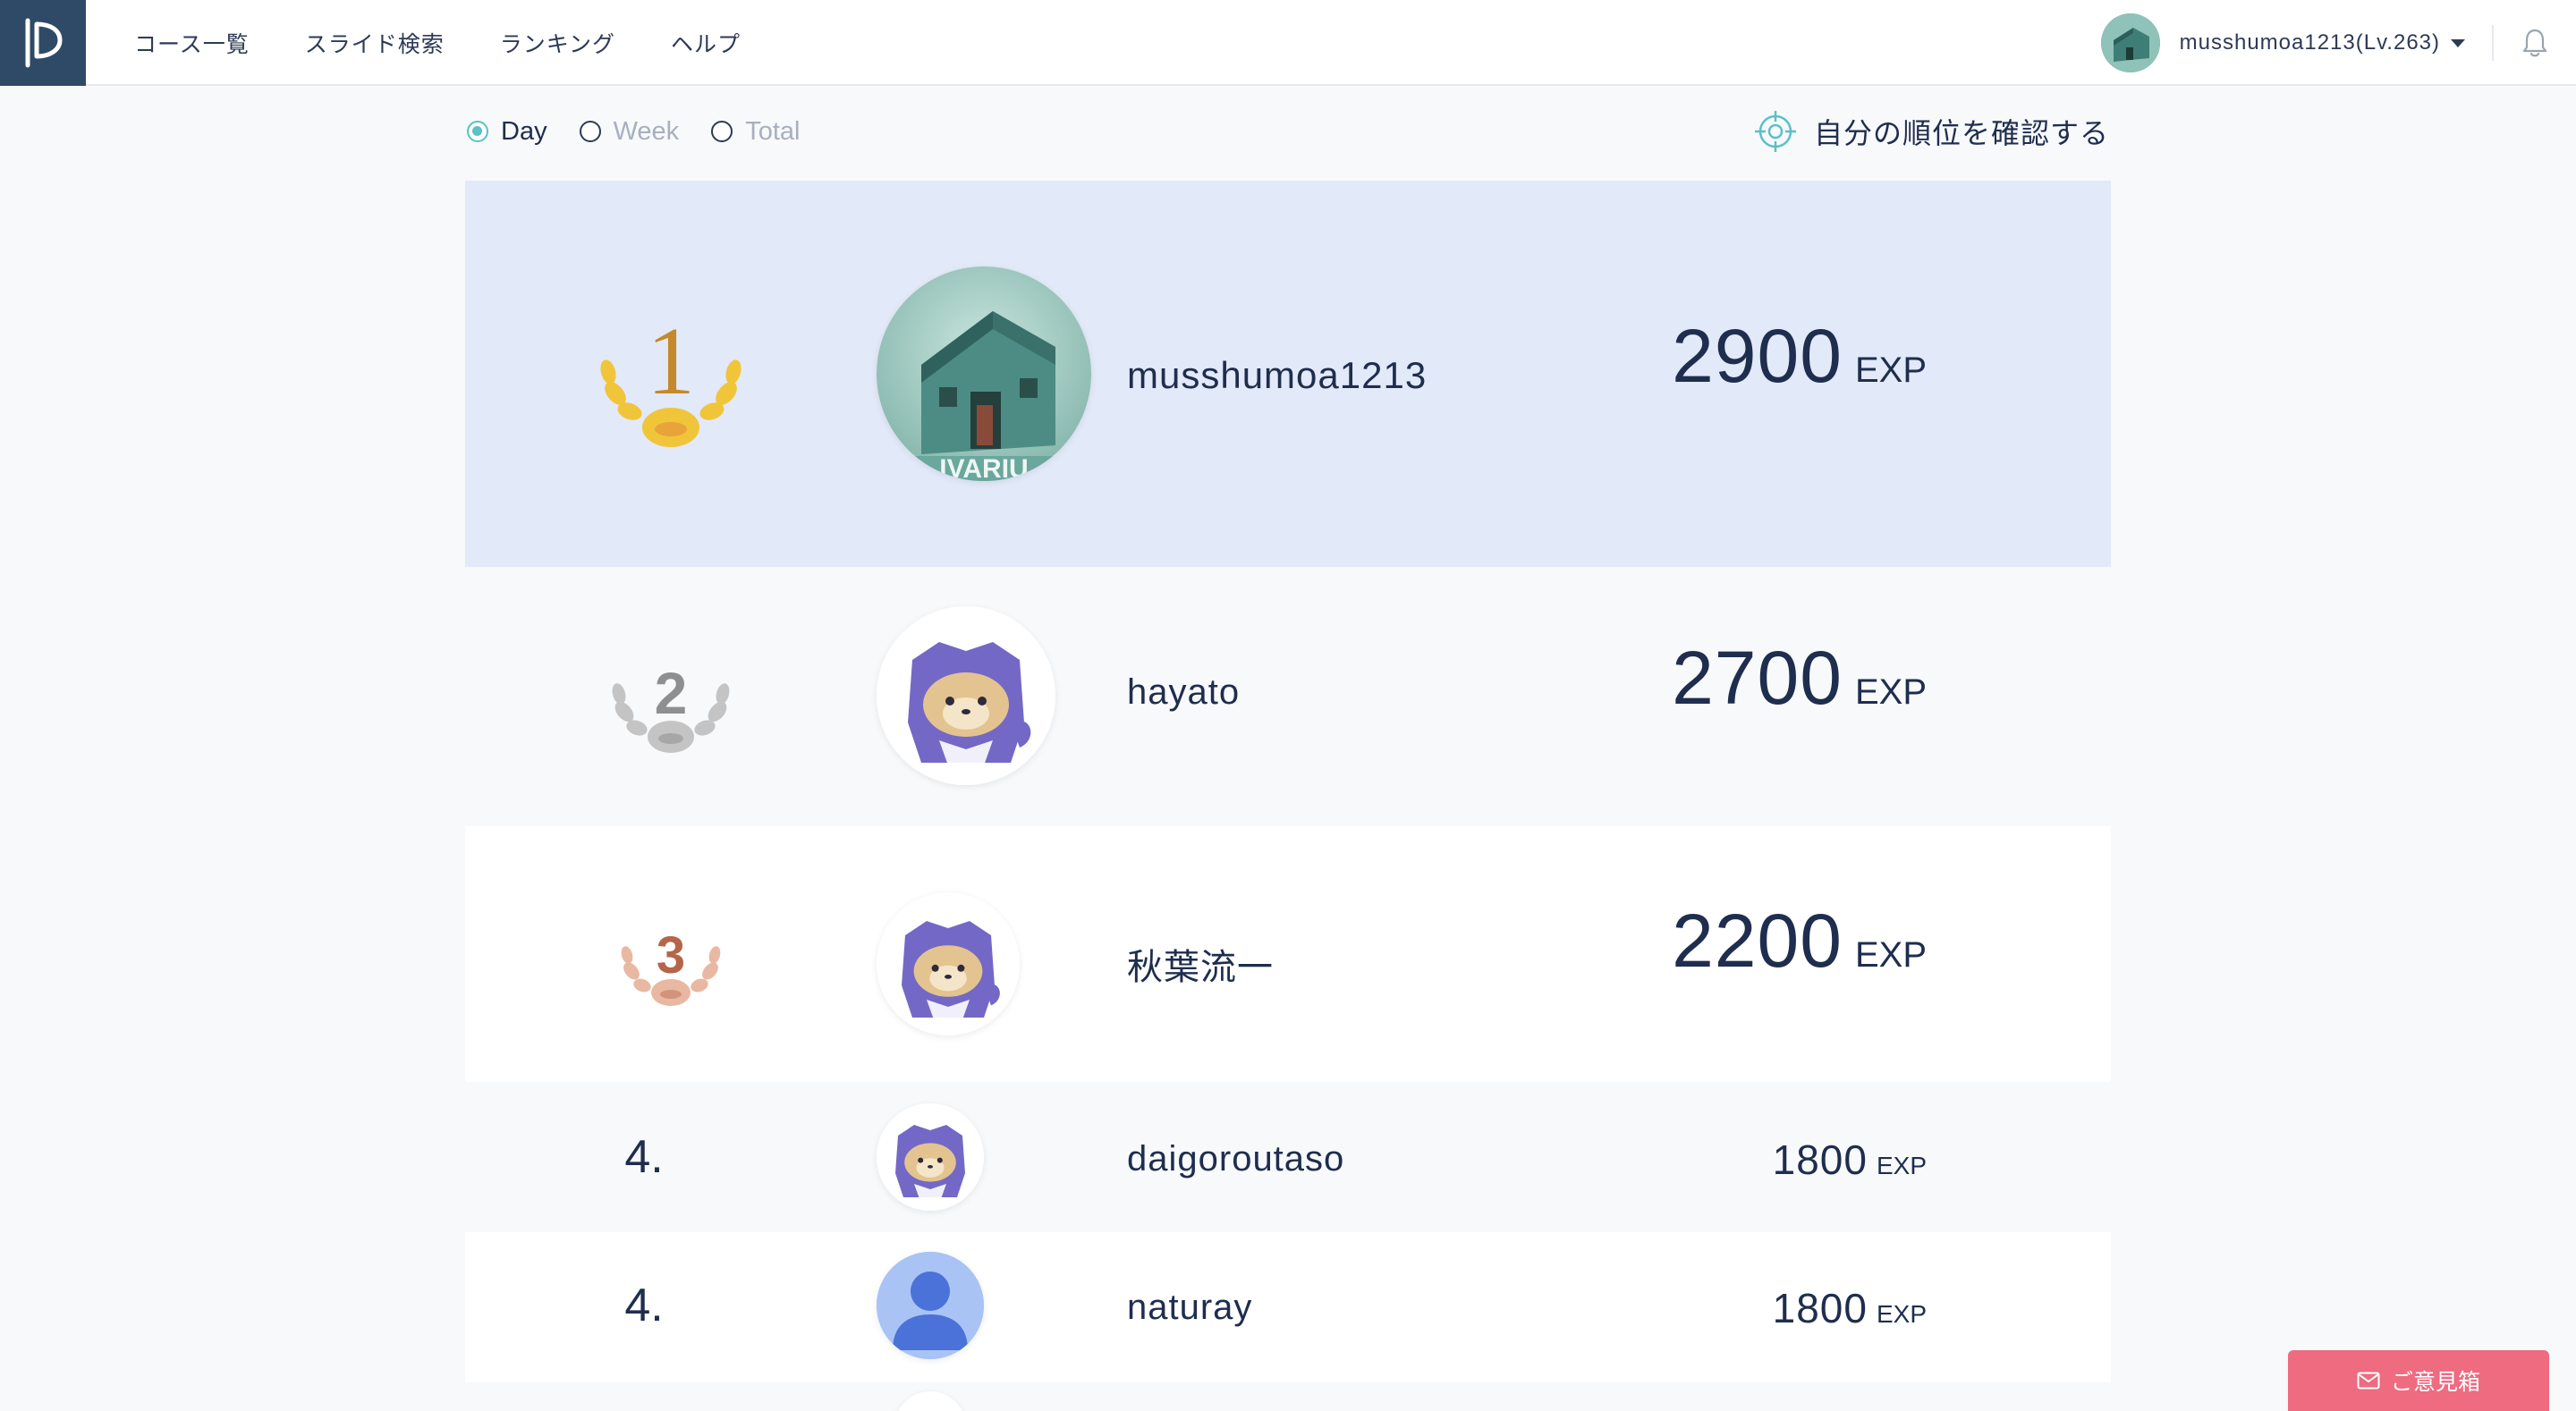 The width and height of the screenshot is (2576, 1411). What do you see at coordinates (706, 43) in the screenshot?
I see `nav-help: ヘルプ` at bounding box center [706, 43].